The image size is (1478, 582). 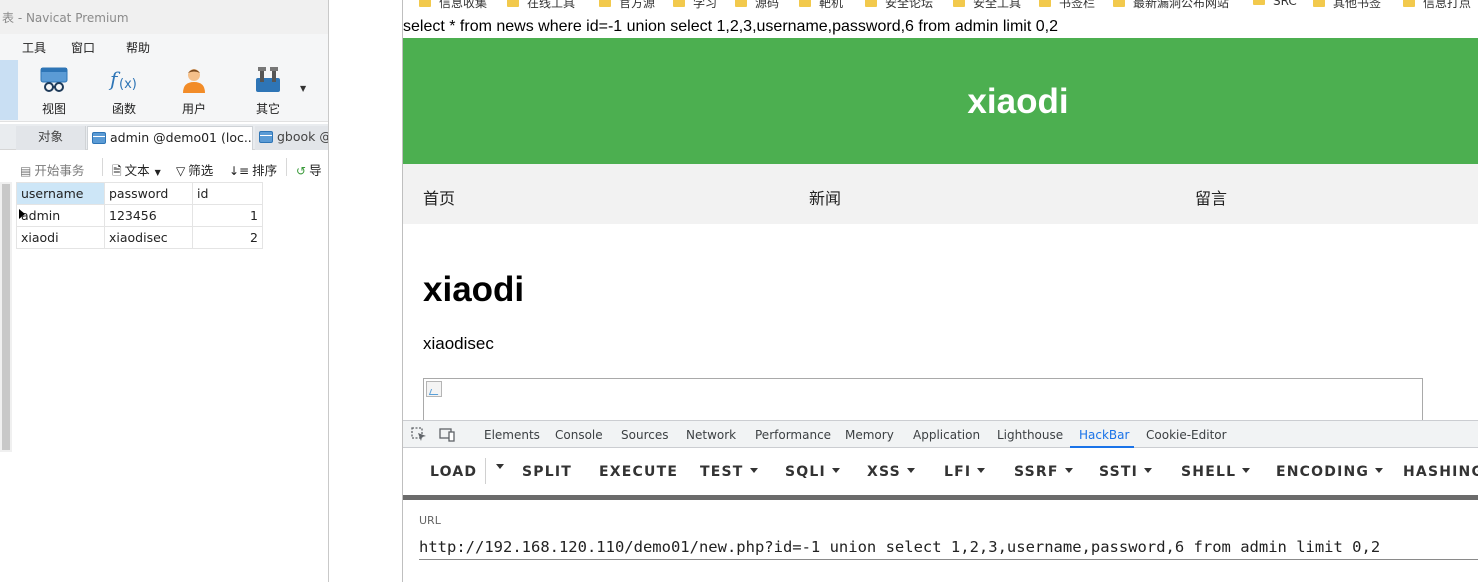 I want to click on begin-transaction-button: ▤ 开始事务, so click(x=52, y=169).